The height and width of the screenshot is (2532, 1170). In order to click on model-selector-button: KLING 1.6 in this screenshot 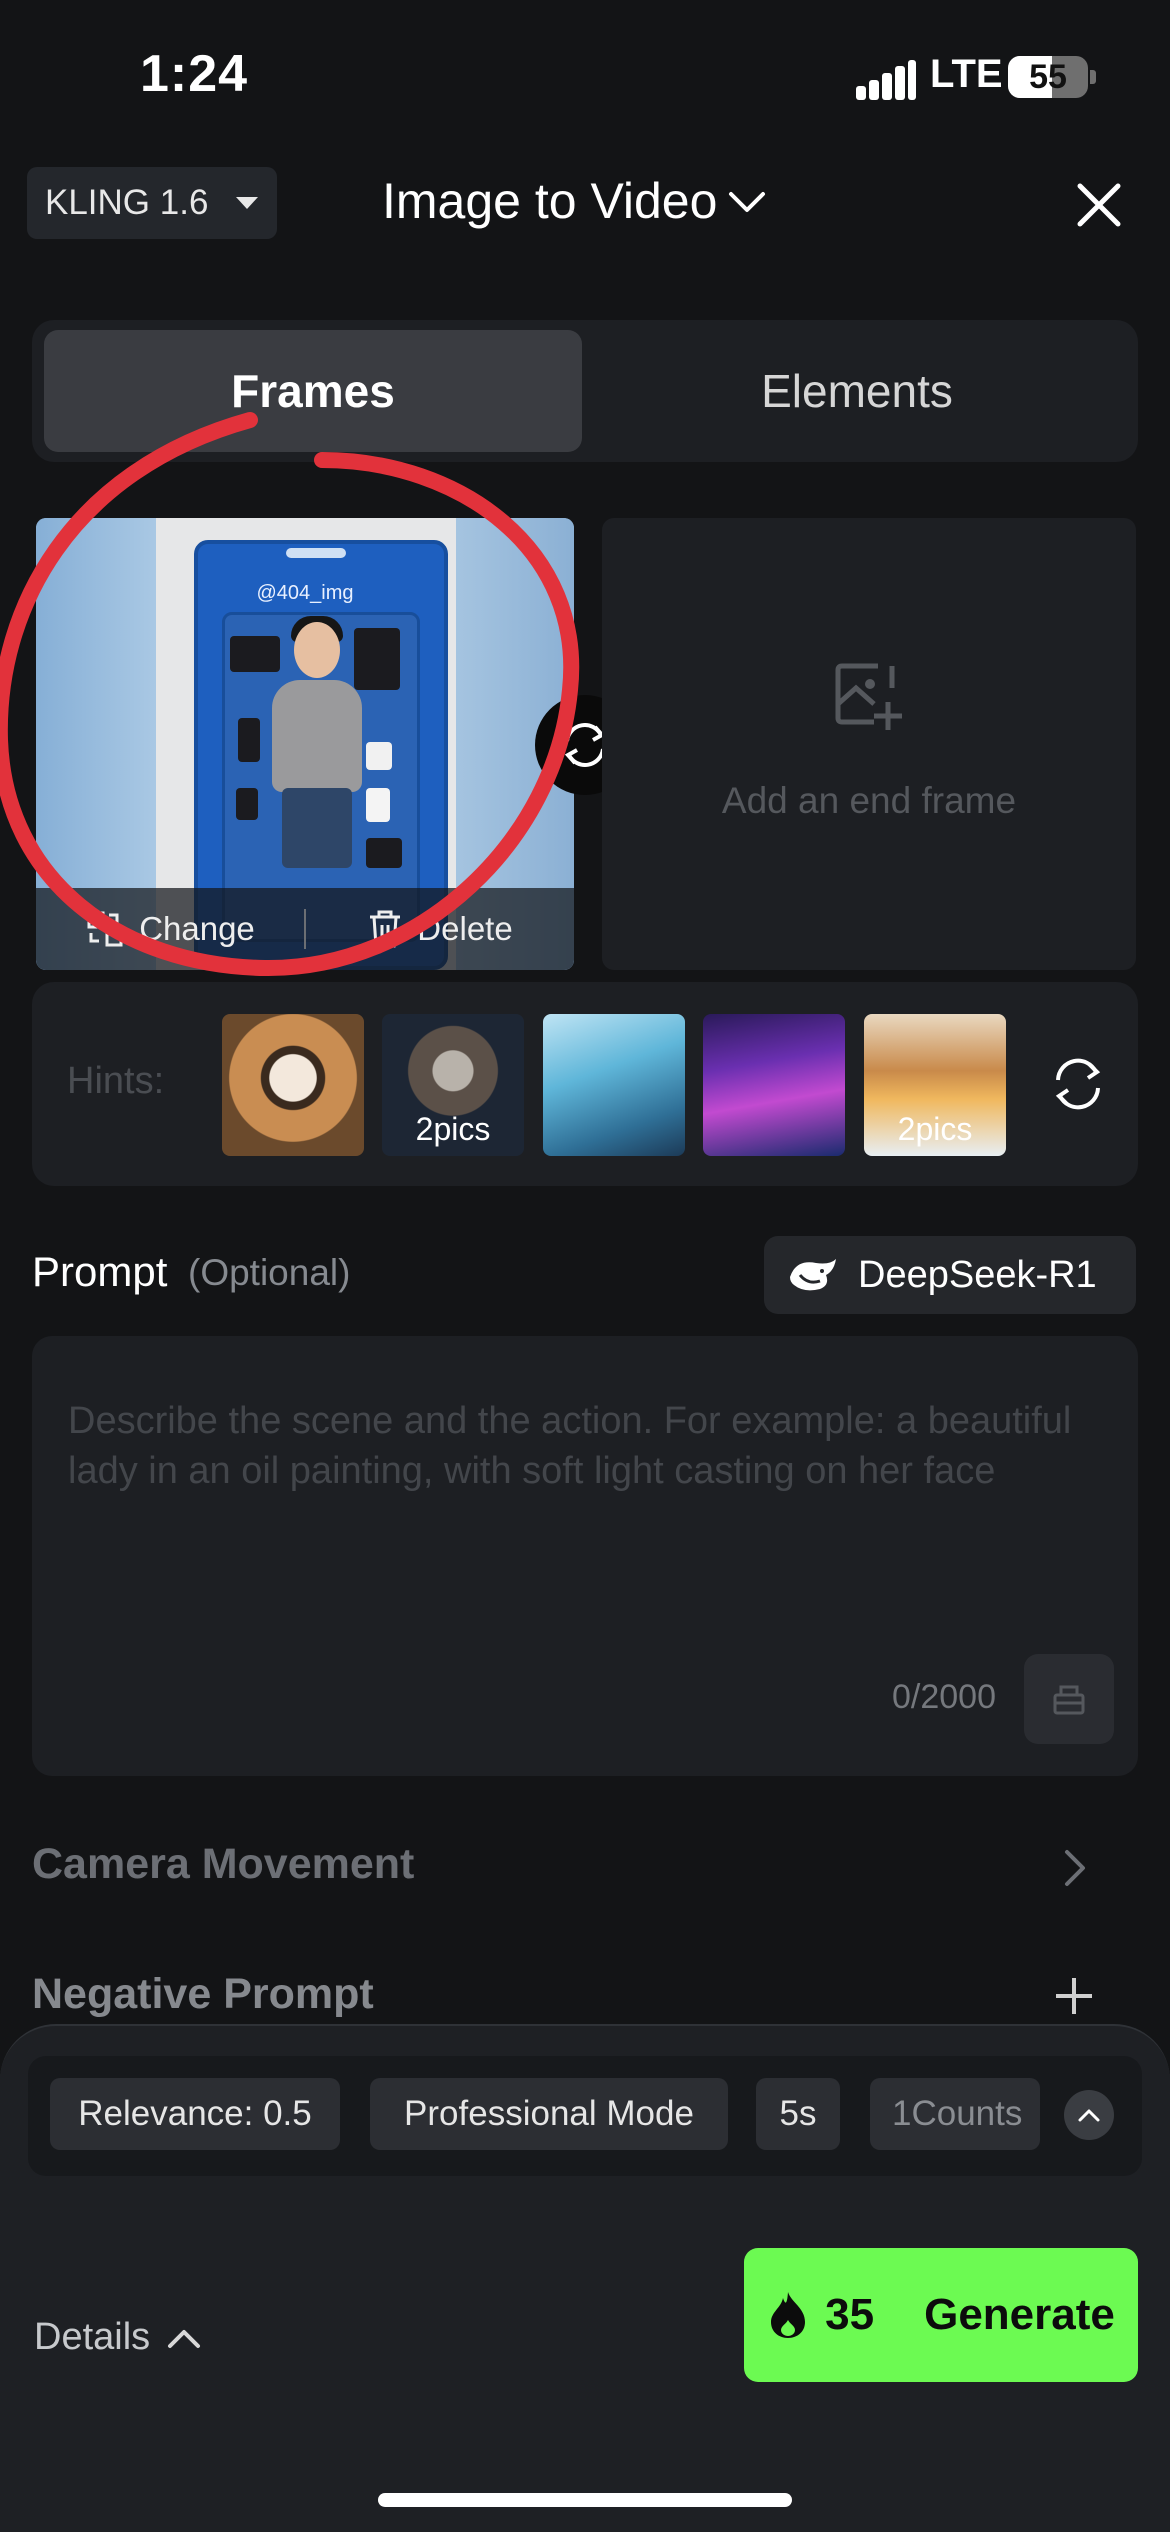, I will do `click(152, 203)`.